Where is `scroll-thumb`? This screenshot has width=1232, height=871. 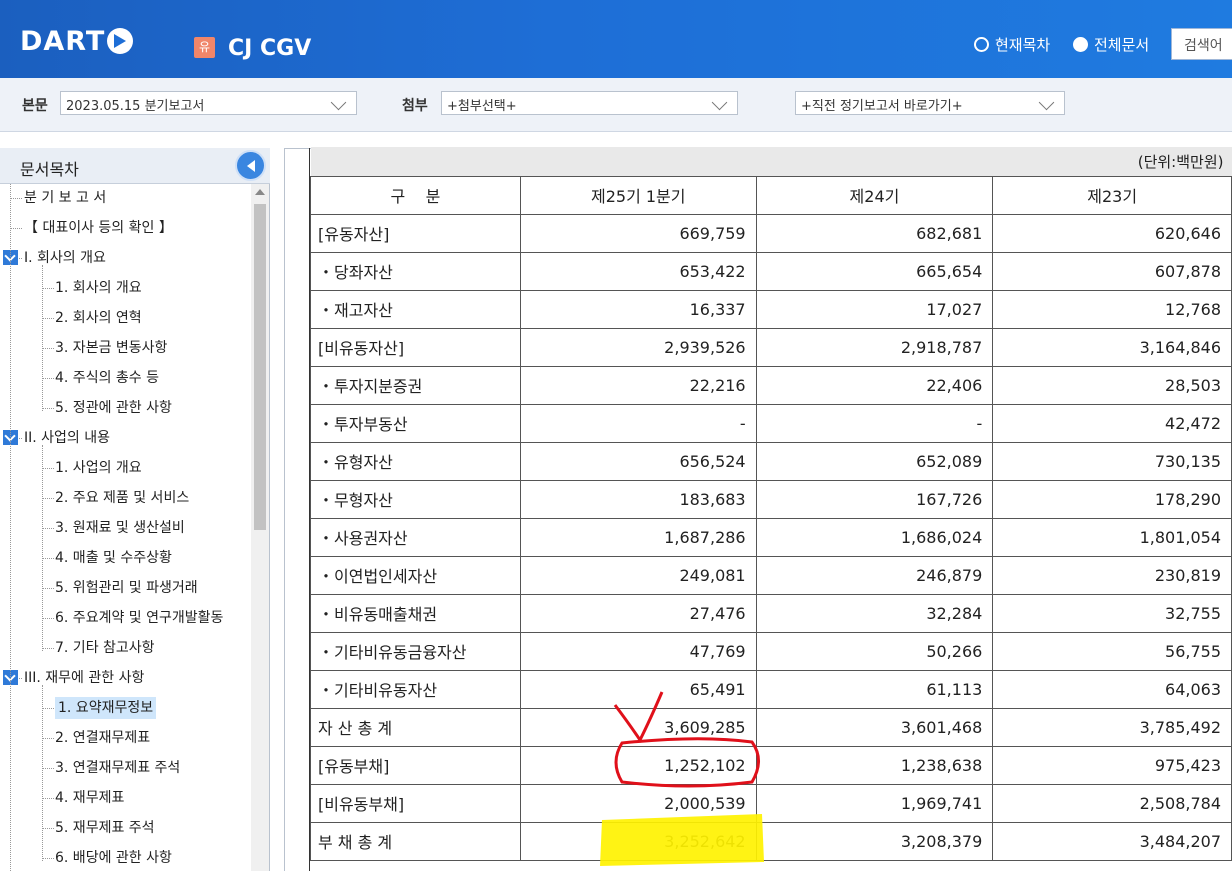 scroll-thumb is located at coordinates (260, 367).